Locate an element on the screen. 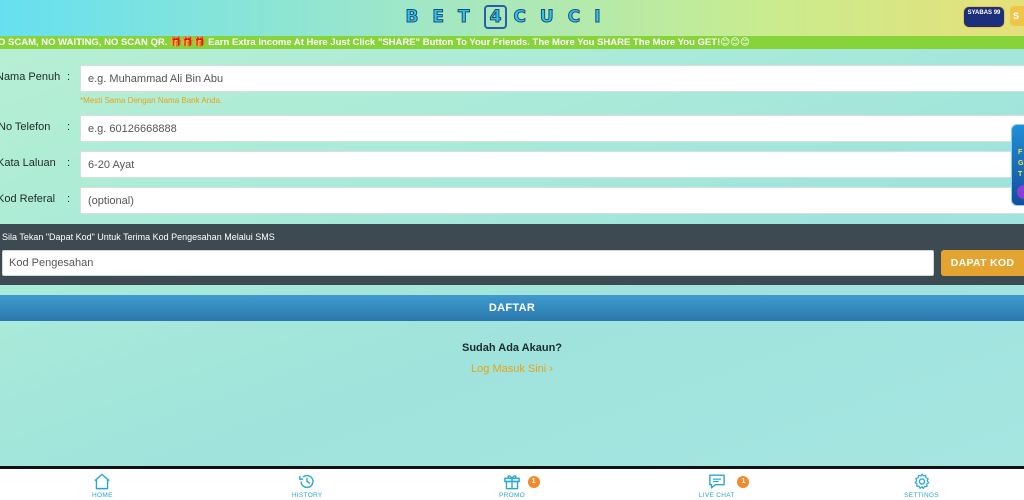 This screenshot has height=500, width=1024. nav-label: LIVE CHAT is located at coordinates (716, 495).